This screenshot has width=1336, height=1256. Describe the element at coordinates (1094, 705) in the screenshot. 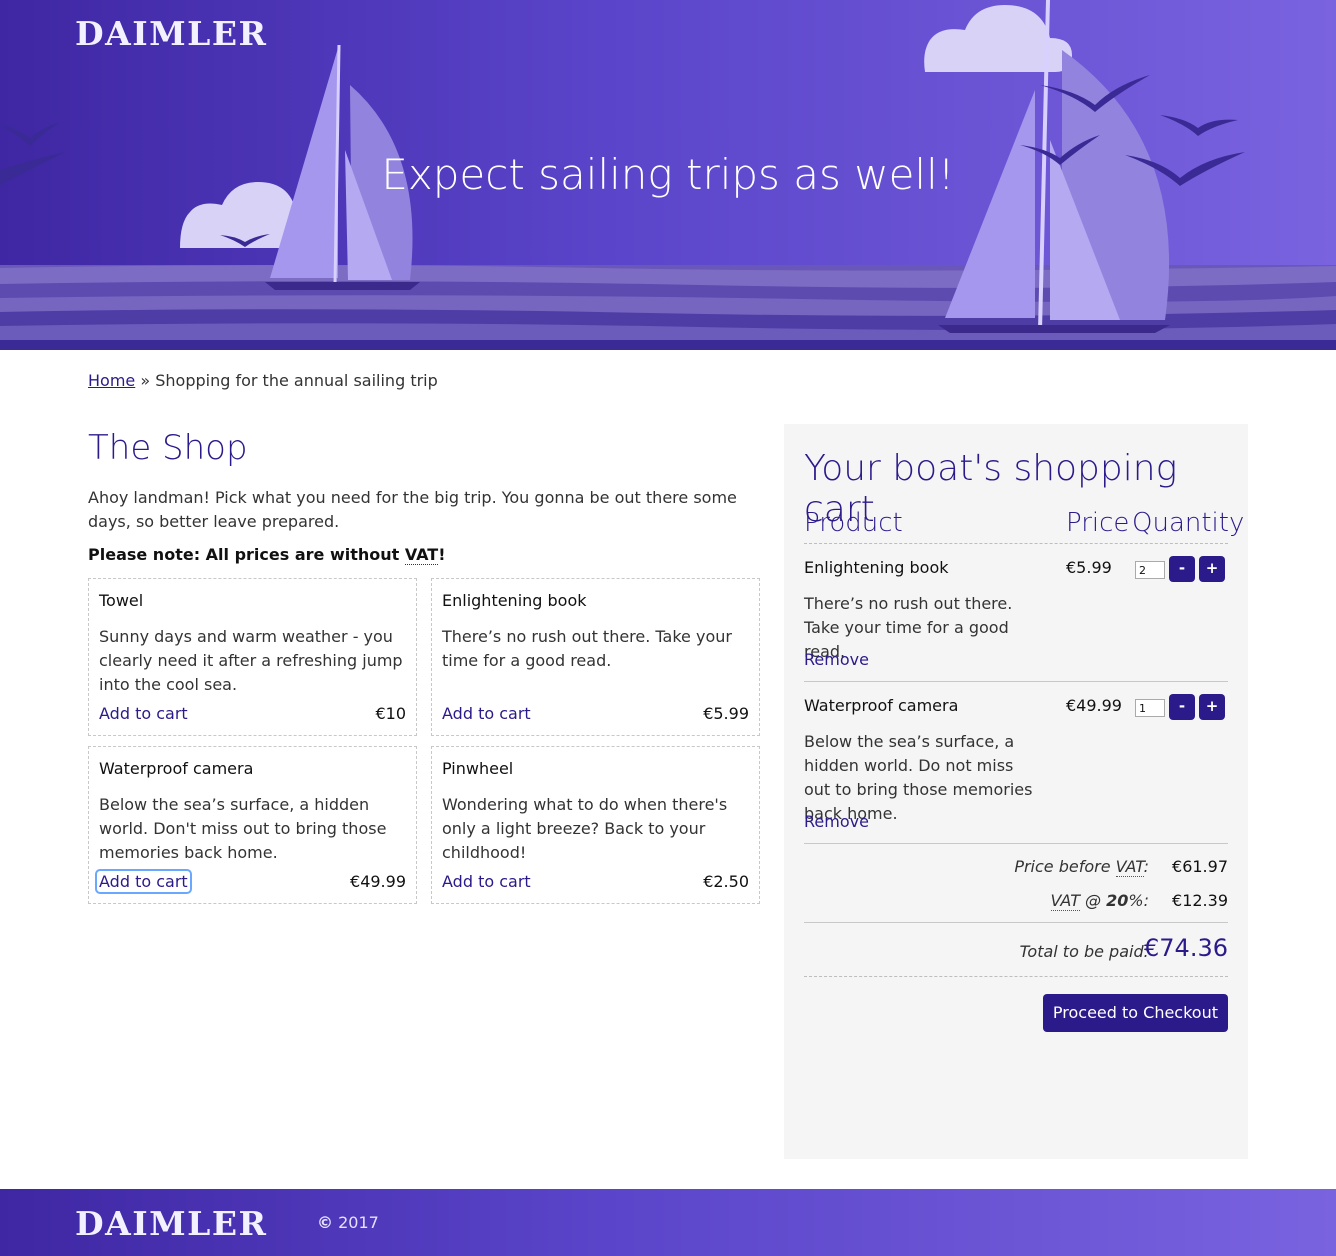

I see `cart-item-price: €49.99` at that location.